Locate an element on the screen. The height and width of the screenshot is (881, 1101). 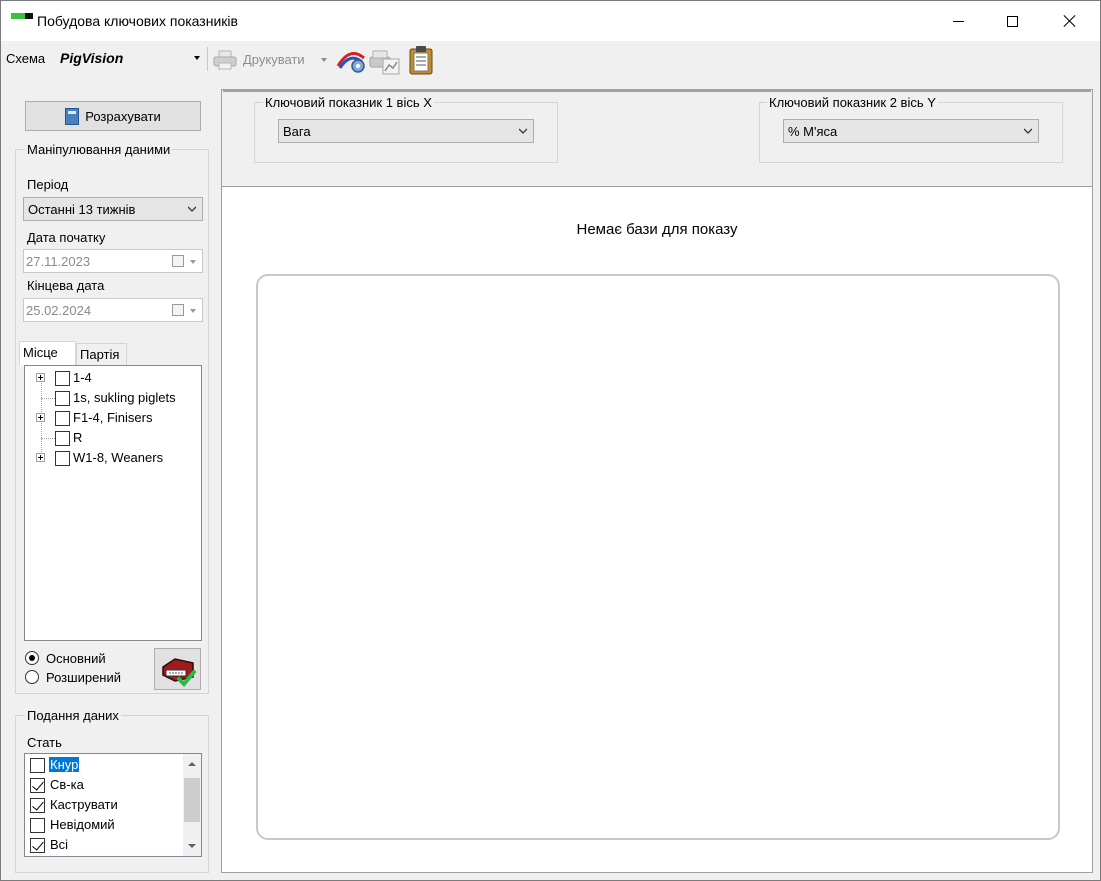
mode-basic-label: Основний is located at coordinates (76, 658).